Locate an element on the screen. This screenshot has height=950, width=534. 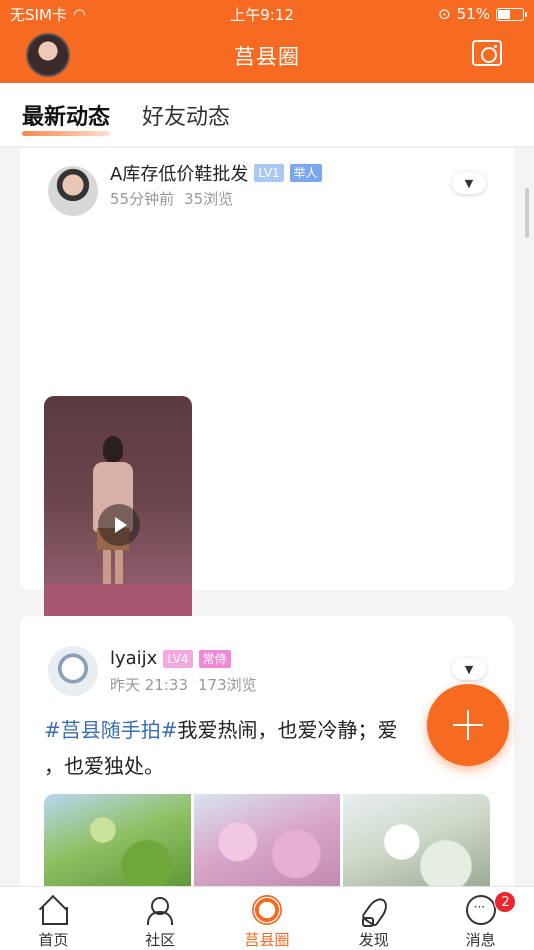
nav-home: 首页 is located at coordinates (53, 918).